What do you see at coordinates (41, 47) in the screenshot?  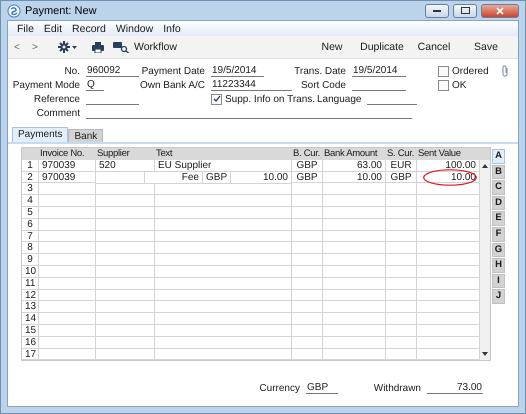 I see `next-button: >` at bounding box center [41, 47].